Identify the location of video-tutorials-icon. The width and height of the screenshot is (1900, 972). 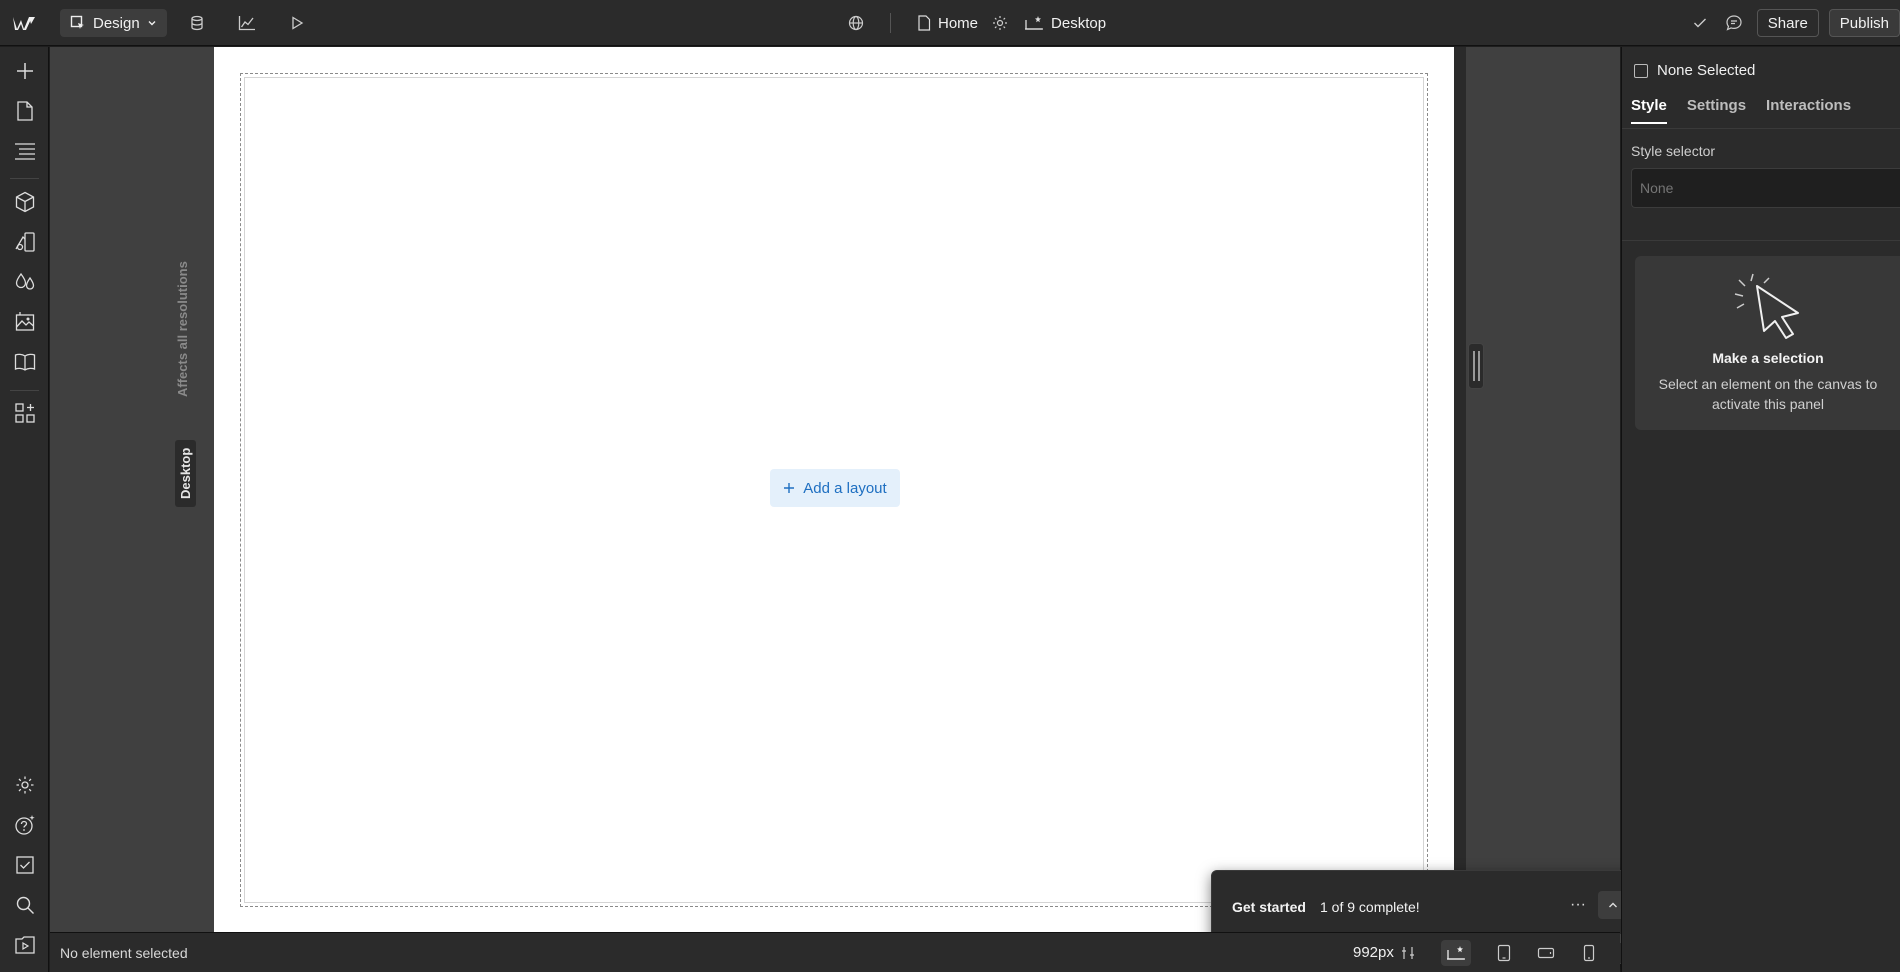
(25, 945).